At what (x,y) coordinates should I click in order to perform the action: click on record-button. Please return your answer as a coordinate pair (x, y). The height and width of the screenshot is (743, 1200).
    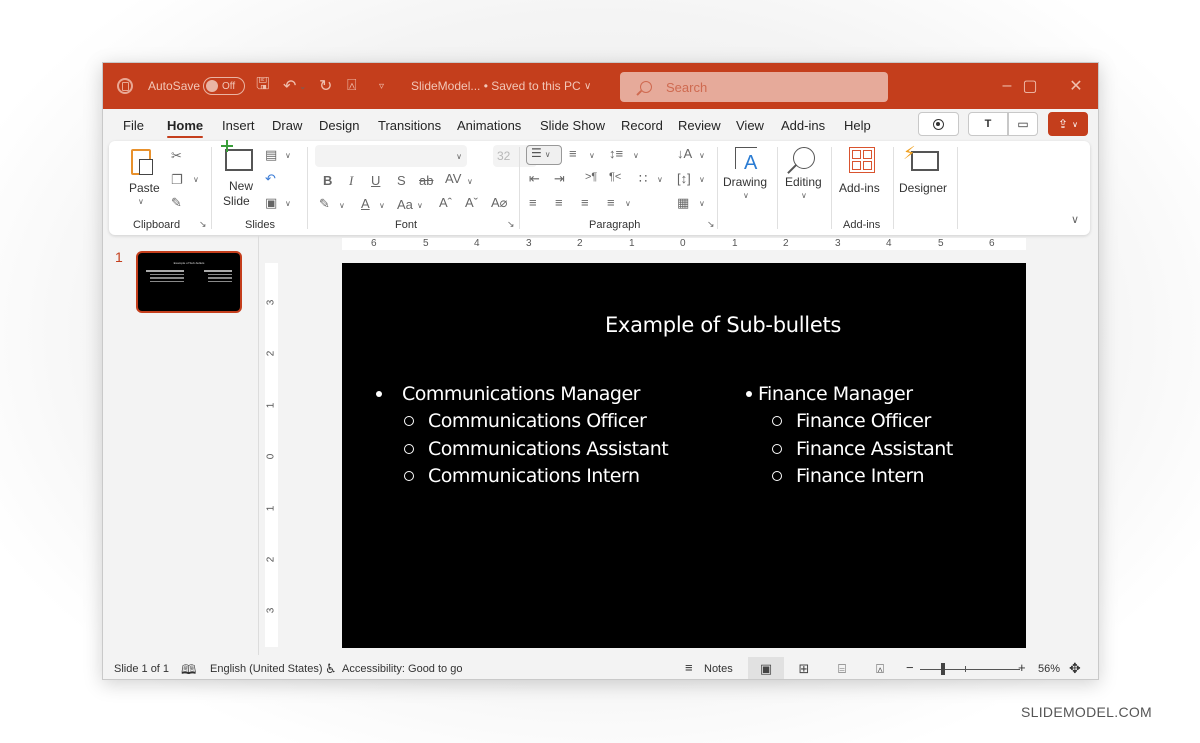
    Looking at the image, I should click on (938, 124).